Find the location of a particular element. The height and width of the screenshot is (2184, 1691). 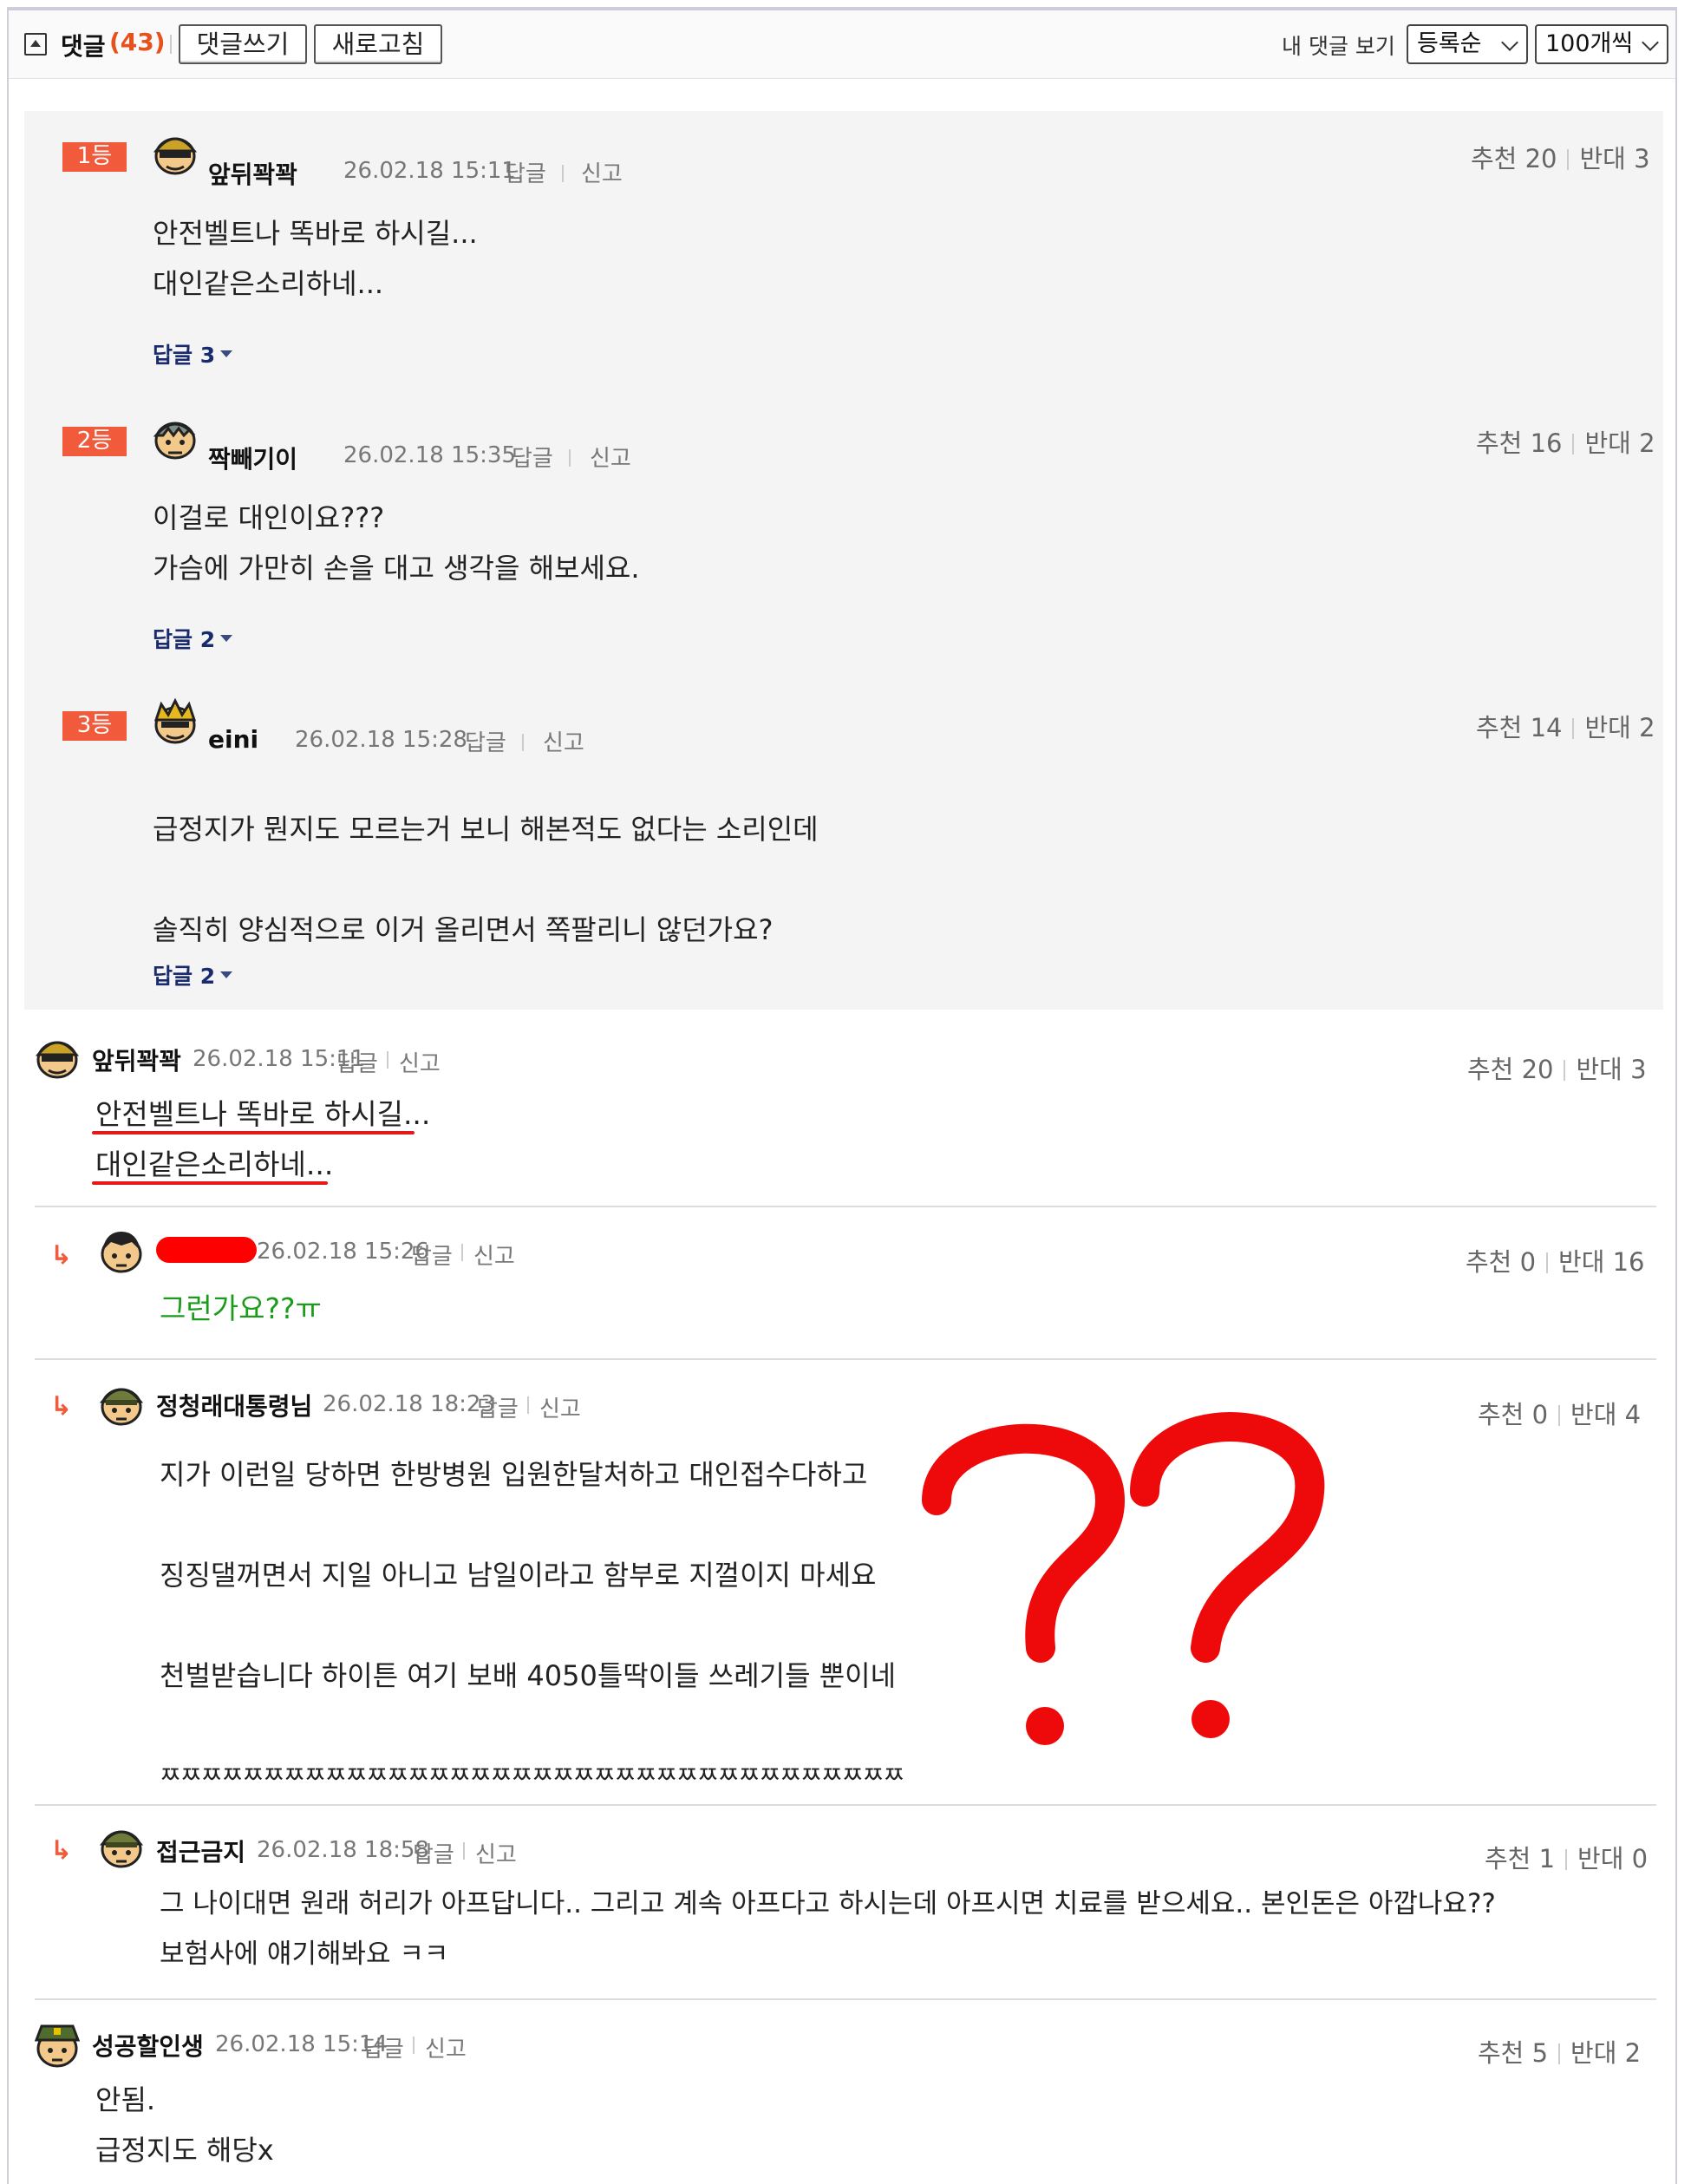

comment-date: 26.02.18 15:35 is located at coordinates (430, 455).